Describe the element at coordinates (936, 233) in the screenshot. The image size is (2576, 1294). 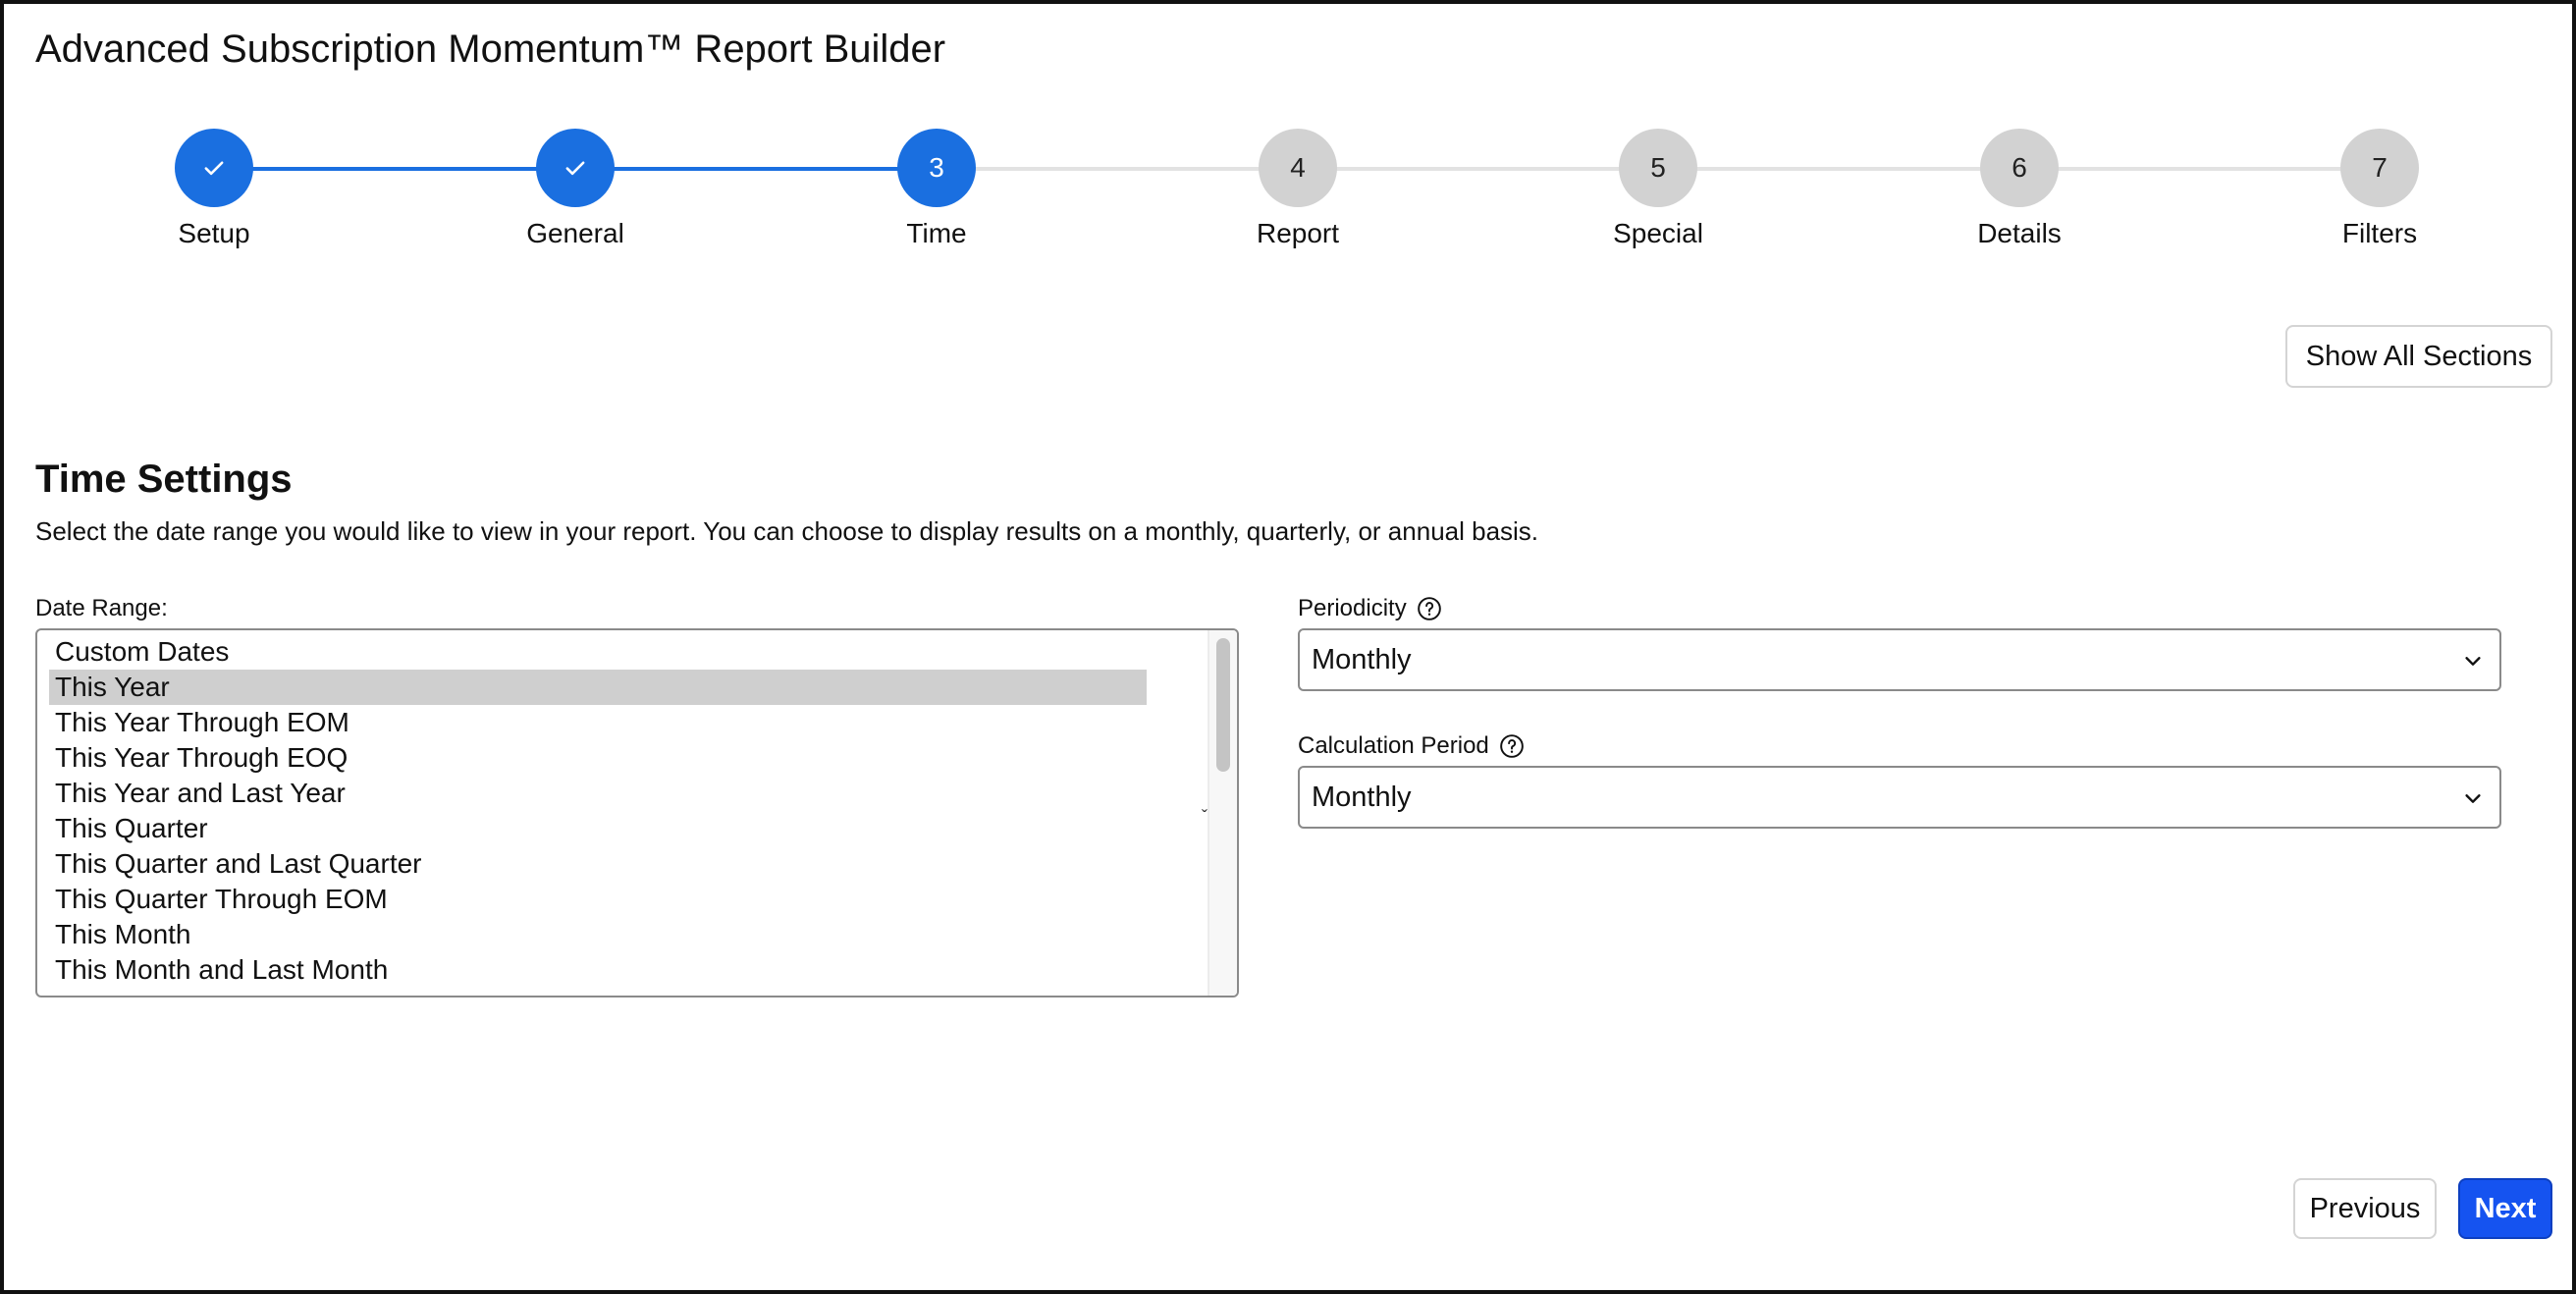
I see `step-3-label: Time` at that location.